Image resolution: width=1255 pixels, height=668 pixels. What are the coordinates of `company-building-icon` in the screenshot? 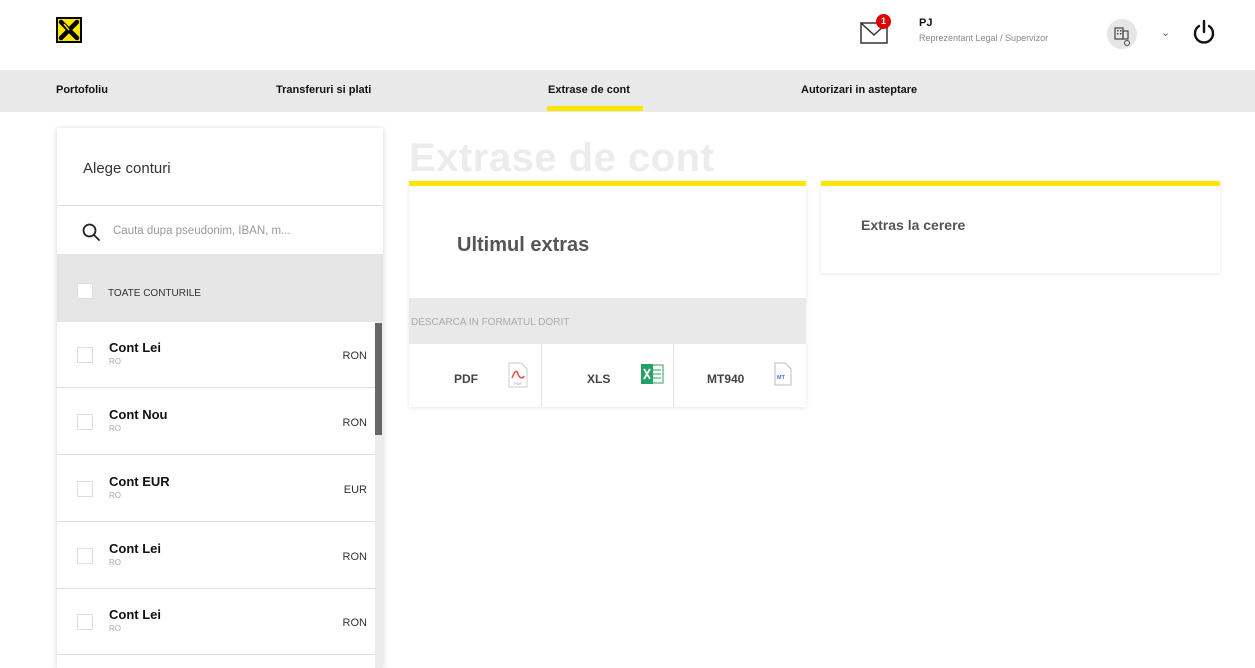 It's located at (1122, 36).